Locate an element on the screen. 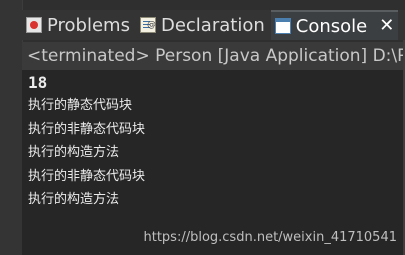  declaration-icon is located at coordinates (147, 25).